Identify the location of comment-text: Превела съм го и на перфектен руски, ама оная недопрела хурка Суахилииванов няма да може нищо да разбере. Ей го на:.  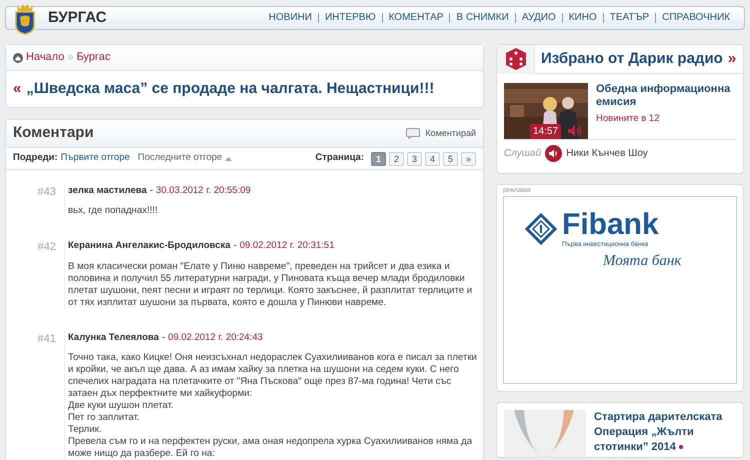
(271, 448).